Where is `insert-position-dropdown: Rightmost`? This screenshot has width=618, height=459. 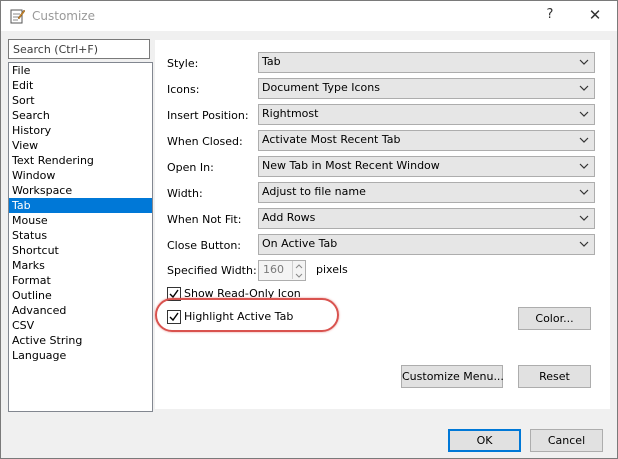
insert-position-dropdown: Rightmost is located at coordinates (426, 114).